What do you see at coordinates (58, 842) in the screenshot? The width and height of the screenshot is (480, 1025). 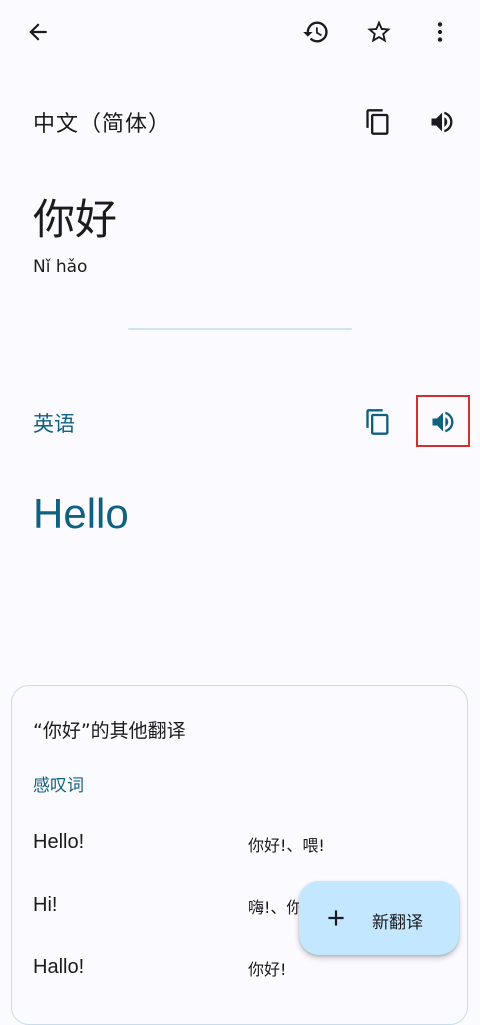 I see `translation-word: Hello!` at bounding box center [58, 842].